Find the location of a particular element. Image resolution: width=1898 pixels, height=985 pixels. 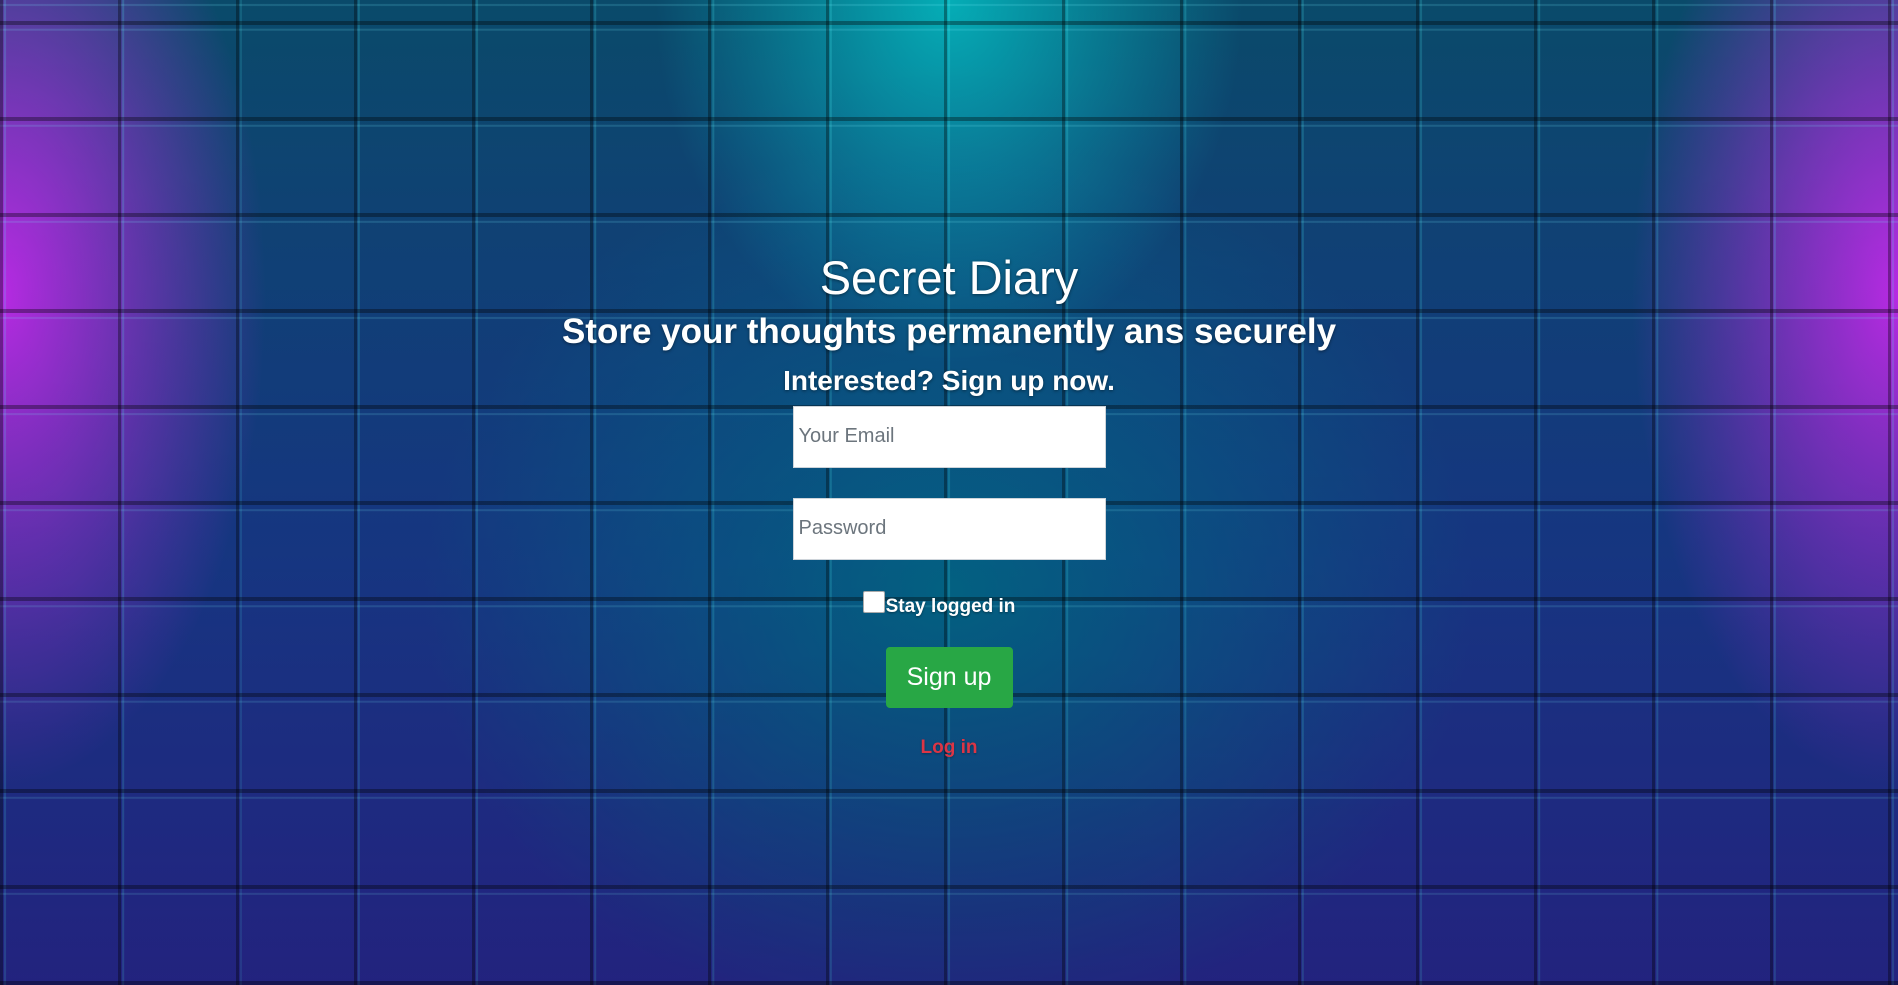

stay-logged-in-checkbox is located at coordinates (873, 601).